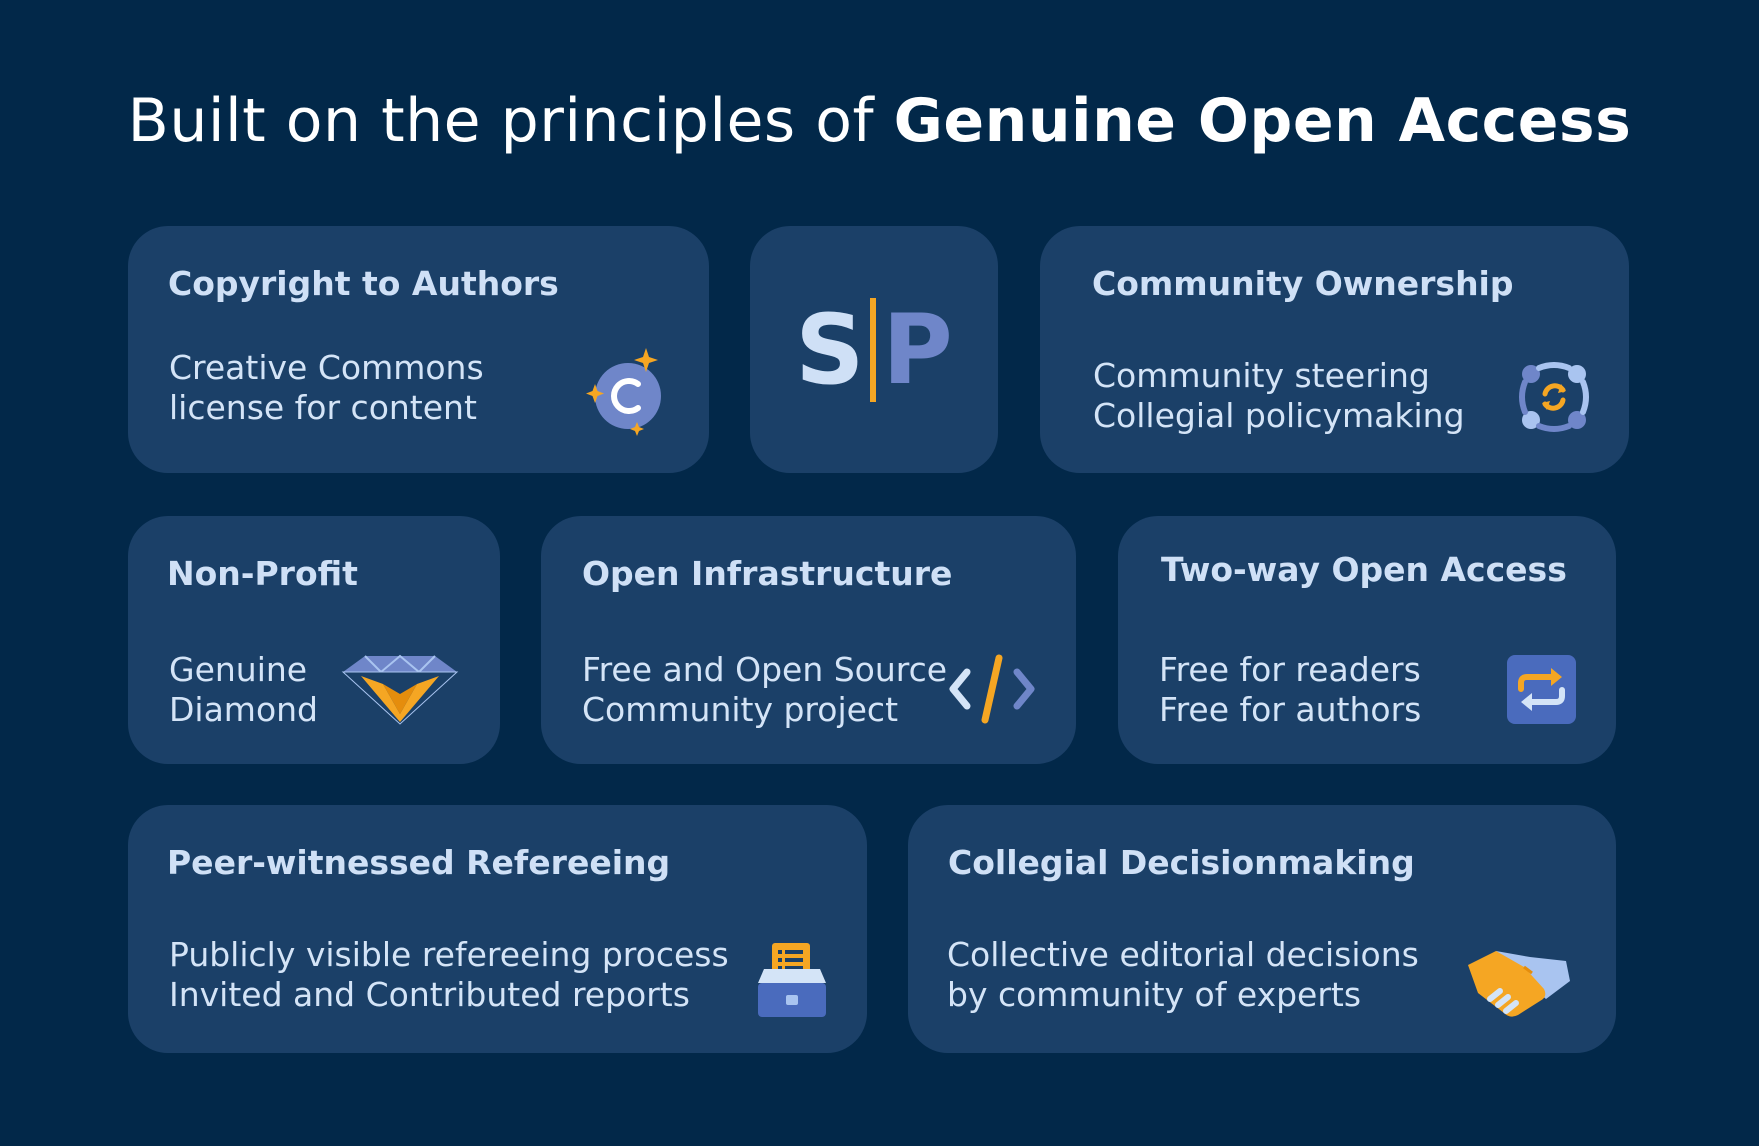 The height and width of the screenshot is (1146, 1759). I want to click on card-heading: Two-way Open Access, so click(1364, 569).